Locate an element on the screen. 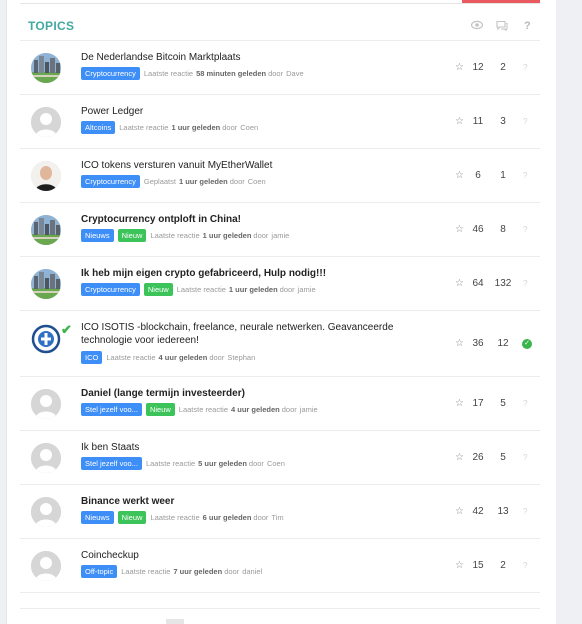 This screenshot has height=624, width=582. star-count: 46 is located at coordinates (478, 229).